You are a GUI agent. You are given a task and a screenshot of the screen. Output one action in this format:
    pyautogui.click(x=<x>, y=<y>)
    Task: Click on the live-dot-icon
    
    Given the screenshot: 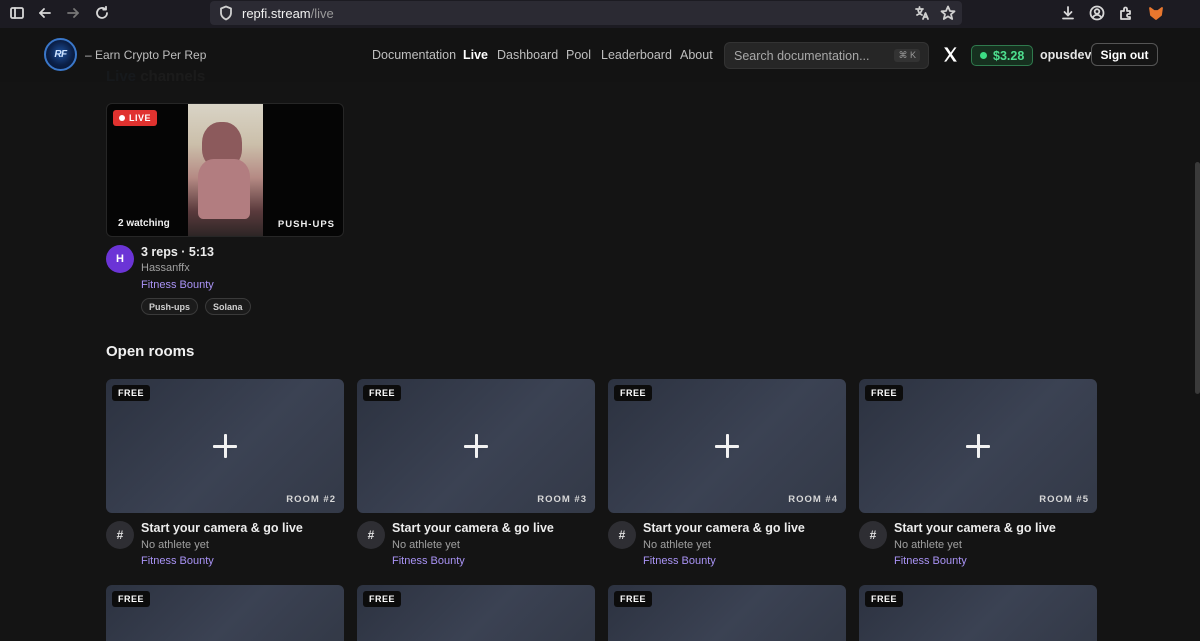 What is the action you would take?
    pyautogui.click(x=122, y=118)
    